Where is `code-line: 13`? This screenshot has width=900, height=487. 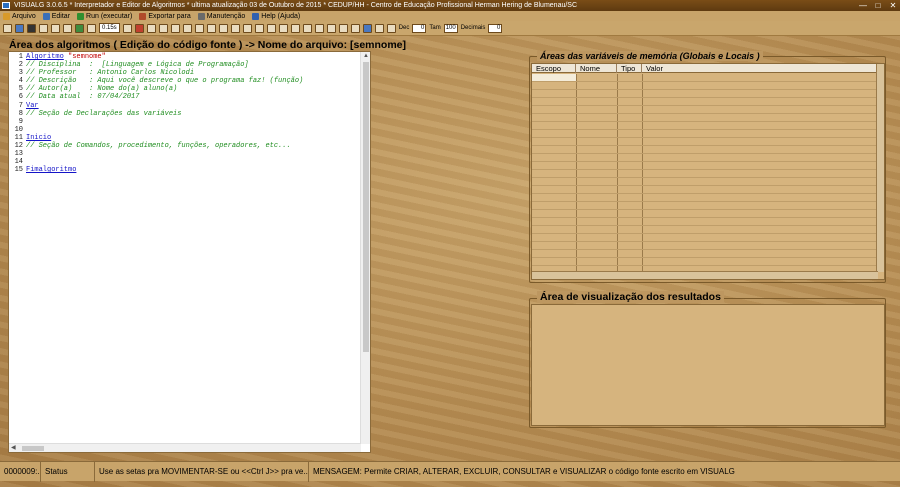 code-line: 13 is located at coordinates (185, 154).